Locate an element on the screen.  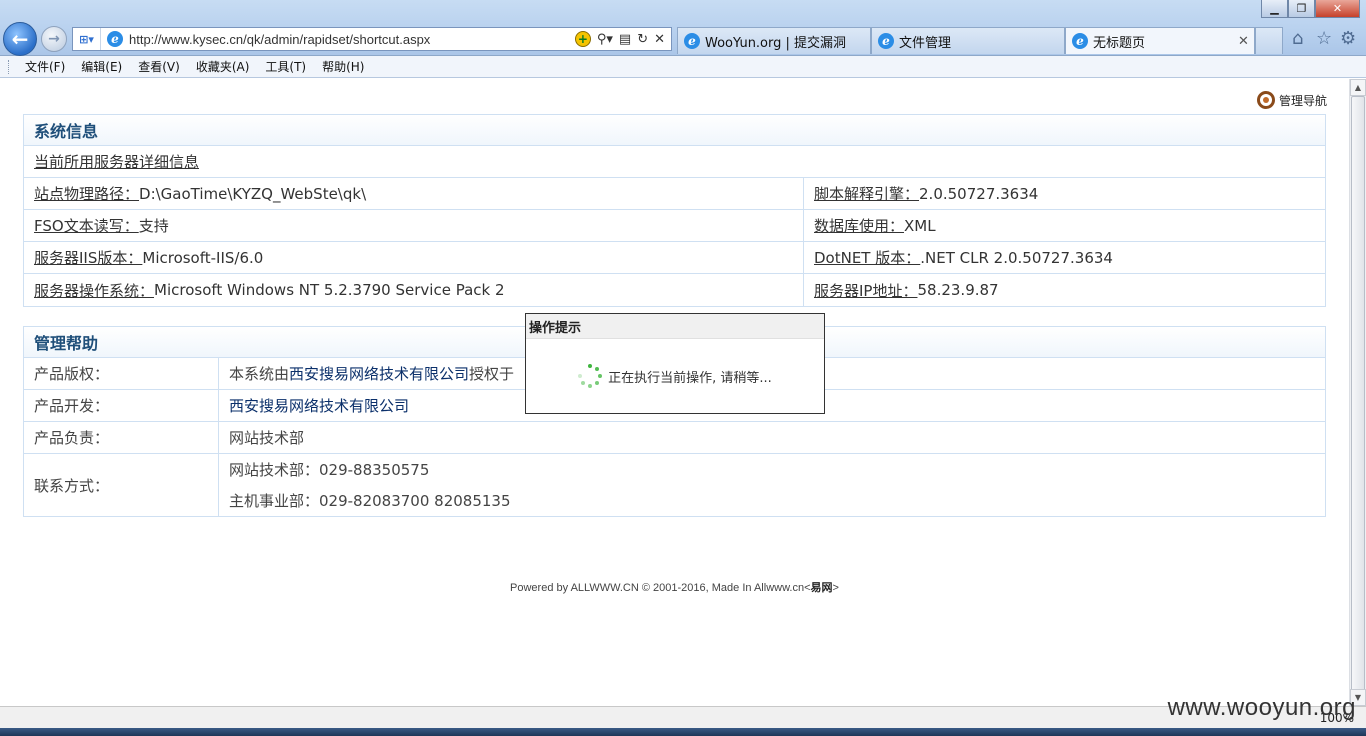
owner-key: 产品负责： is located at coordinates (121, 437).